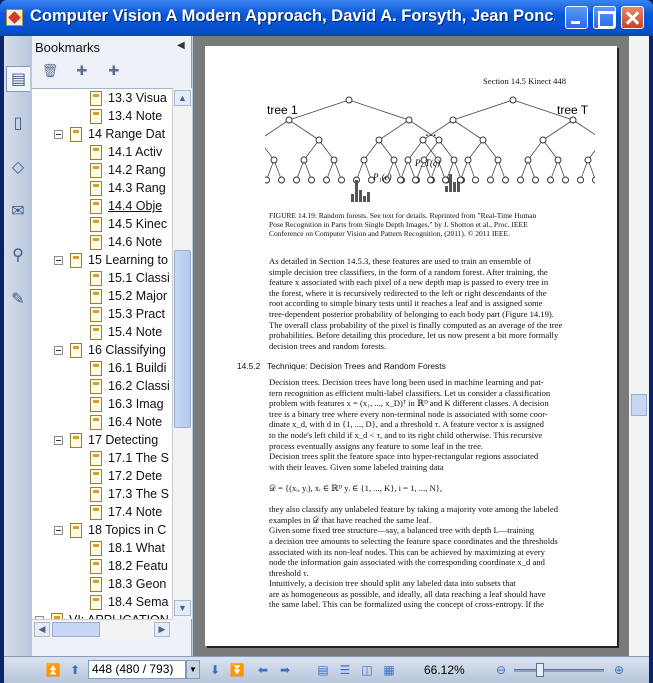 The image size is (653, 683). I want to click on page-dropdown-icon: ▼, so click(193, 669).